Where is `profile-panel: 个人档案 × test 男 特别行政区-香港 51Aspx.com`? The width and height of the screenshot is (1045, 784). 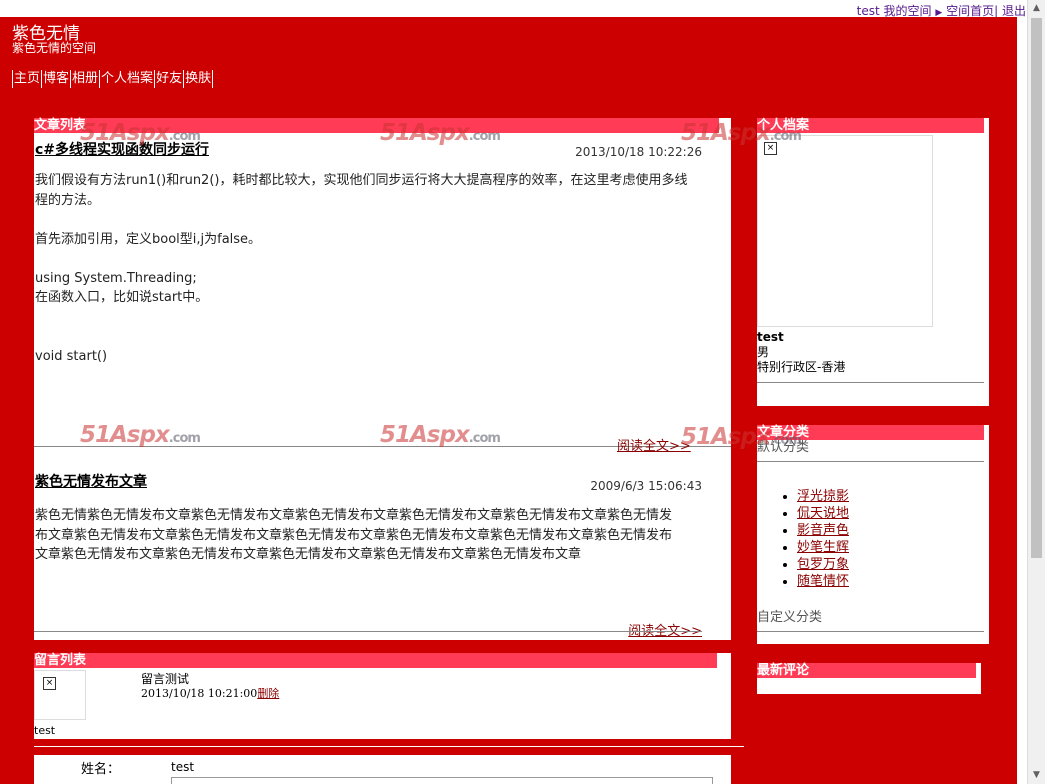
profile-panel: 个人档案 × test 男 特别行政区-香港 51Aspx.com is located at coordinates (835, 262).